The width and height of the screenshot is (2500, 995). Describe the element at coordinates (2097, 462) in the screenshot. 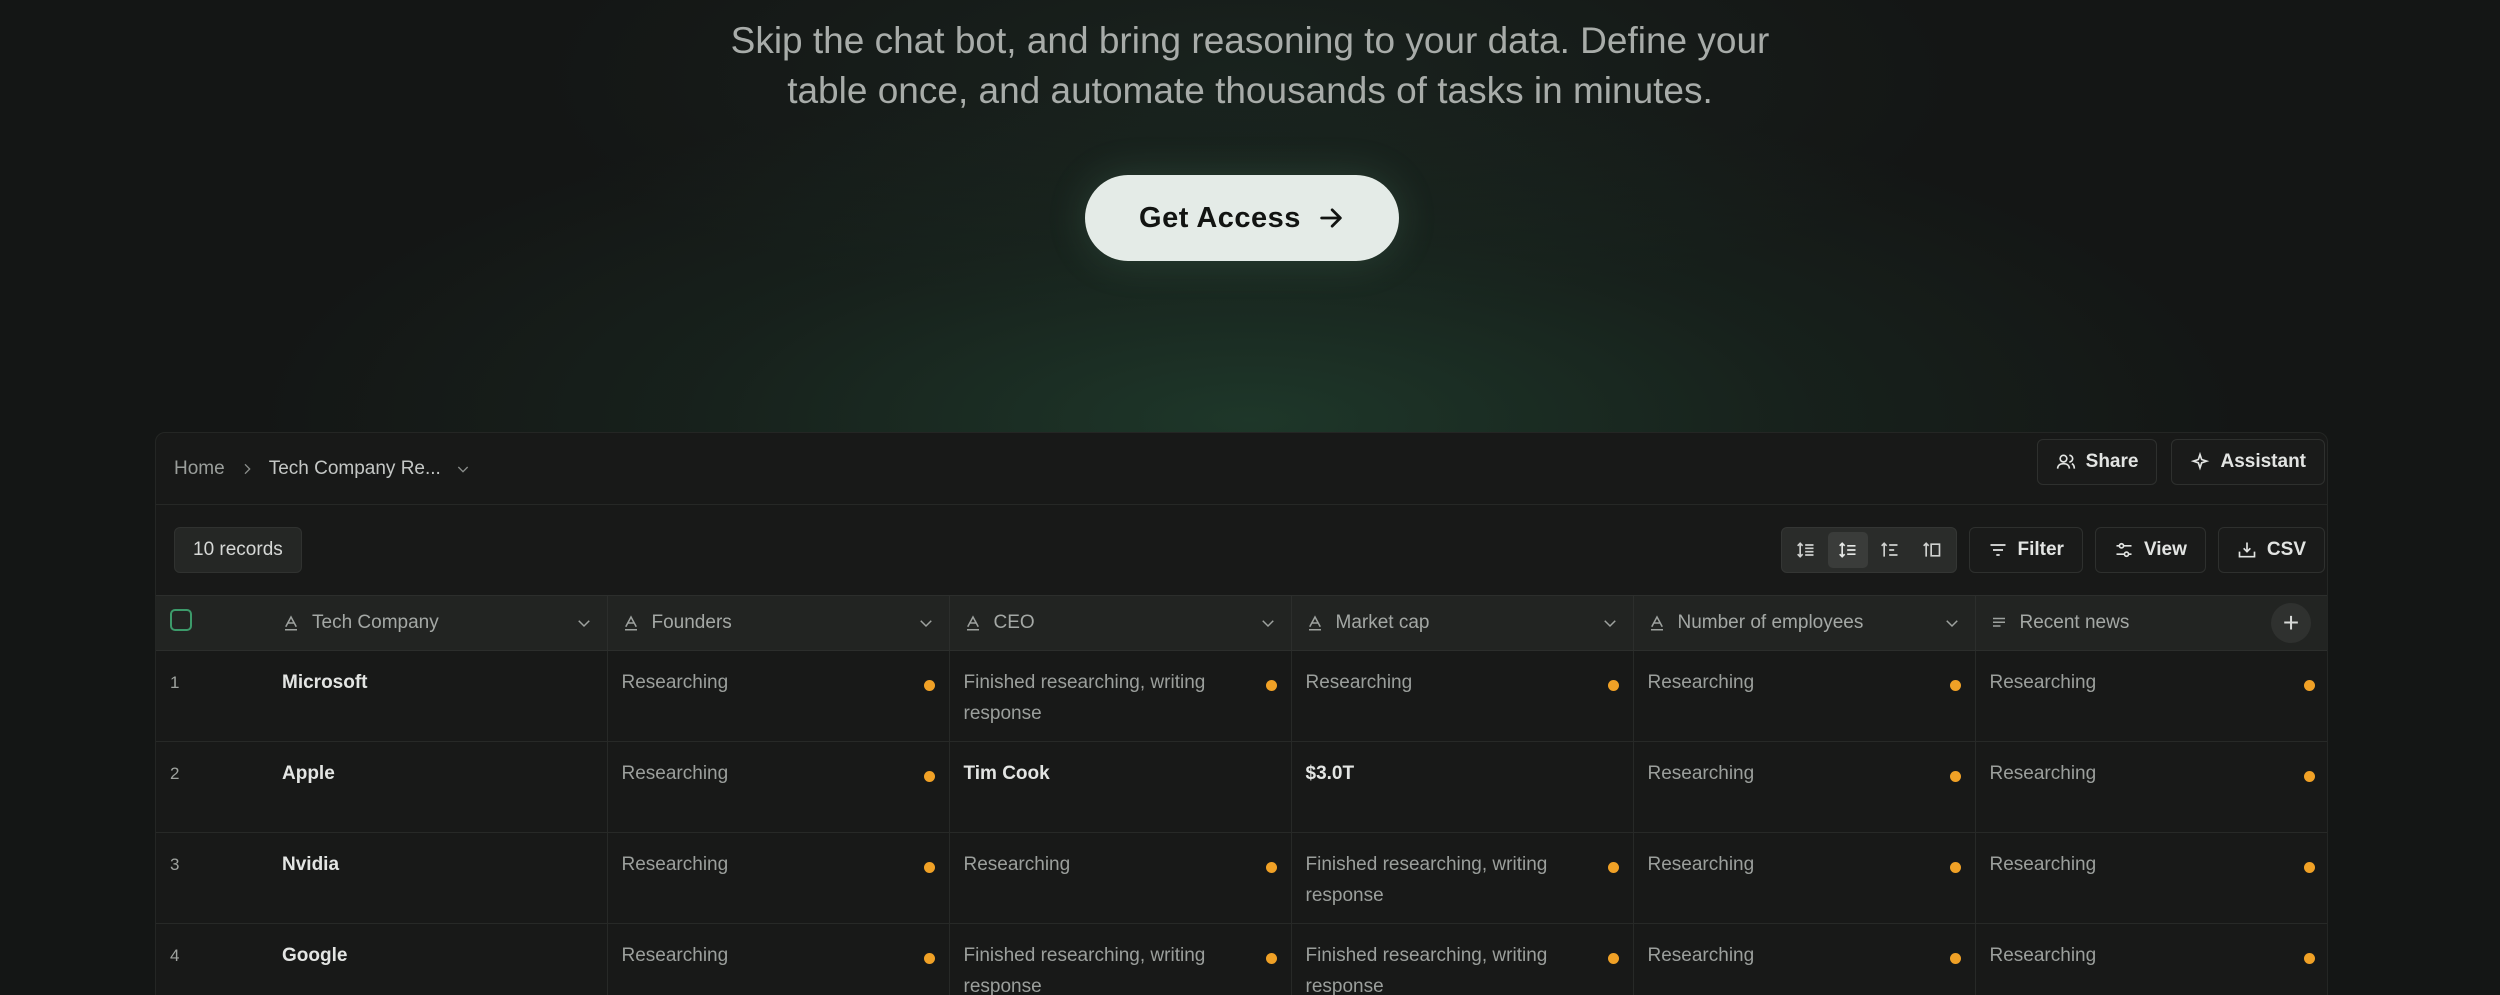

I see `share-button: Share` at that location.